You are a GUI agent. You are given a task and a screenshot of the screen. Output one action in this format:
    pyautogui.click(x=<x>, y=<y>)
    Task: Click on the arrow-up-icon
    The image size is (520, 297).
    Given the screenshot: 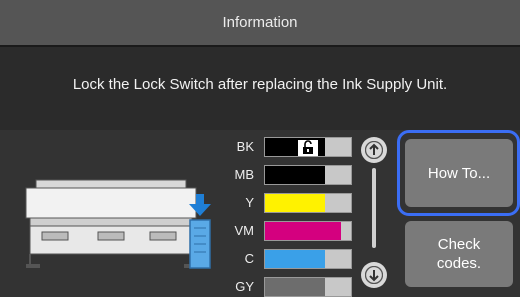 What is the action you would take?
    pyautogui.click(x=374, y=150)
    